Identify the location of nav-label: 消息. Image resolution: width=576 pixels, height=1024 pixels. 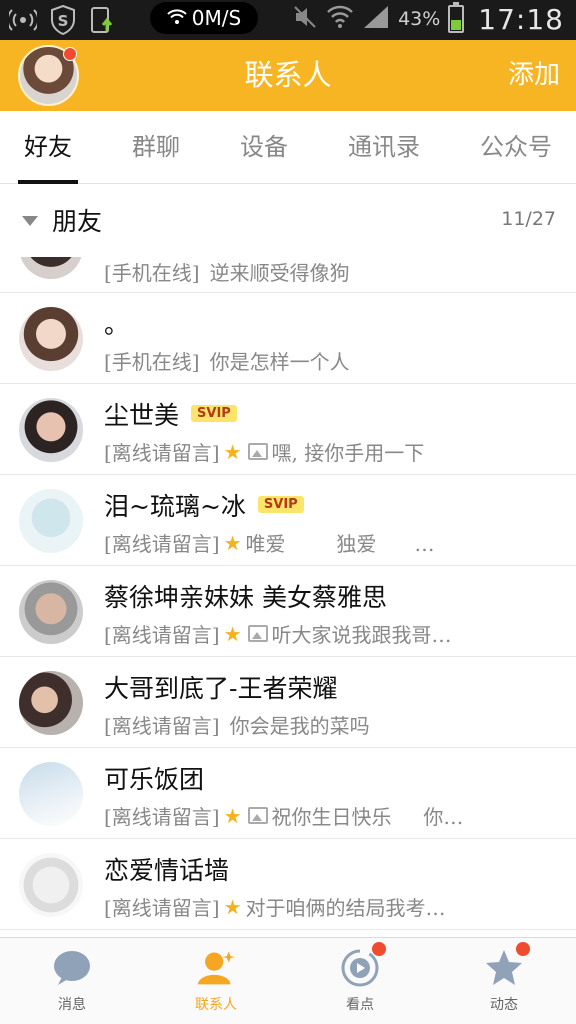
(72, 1005).